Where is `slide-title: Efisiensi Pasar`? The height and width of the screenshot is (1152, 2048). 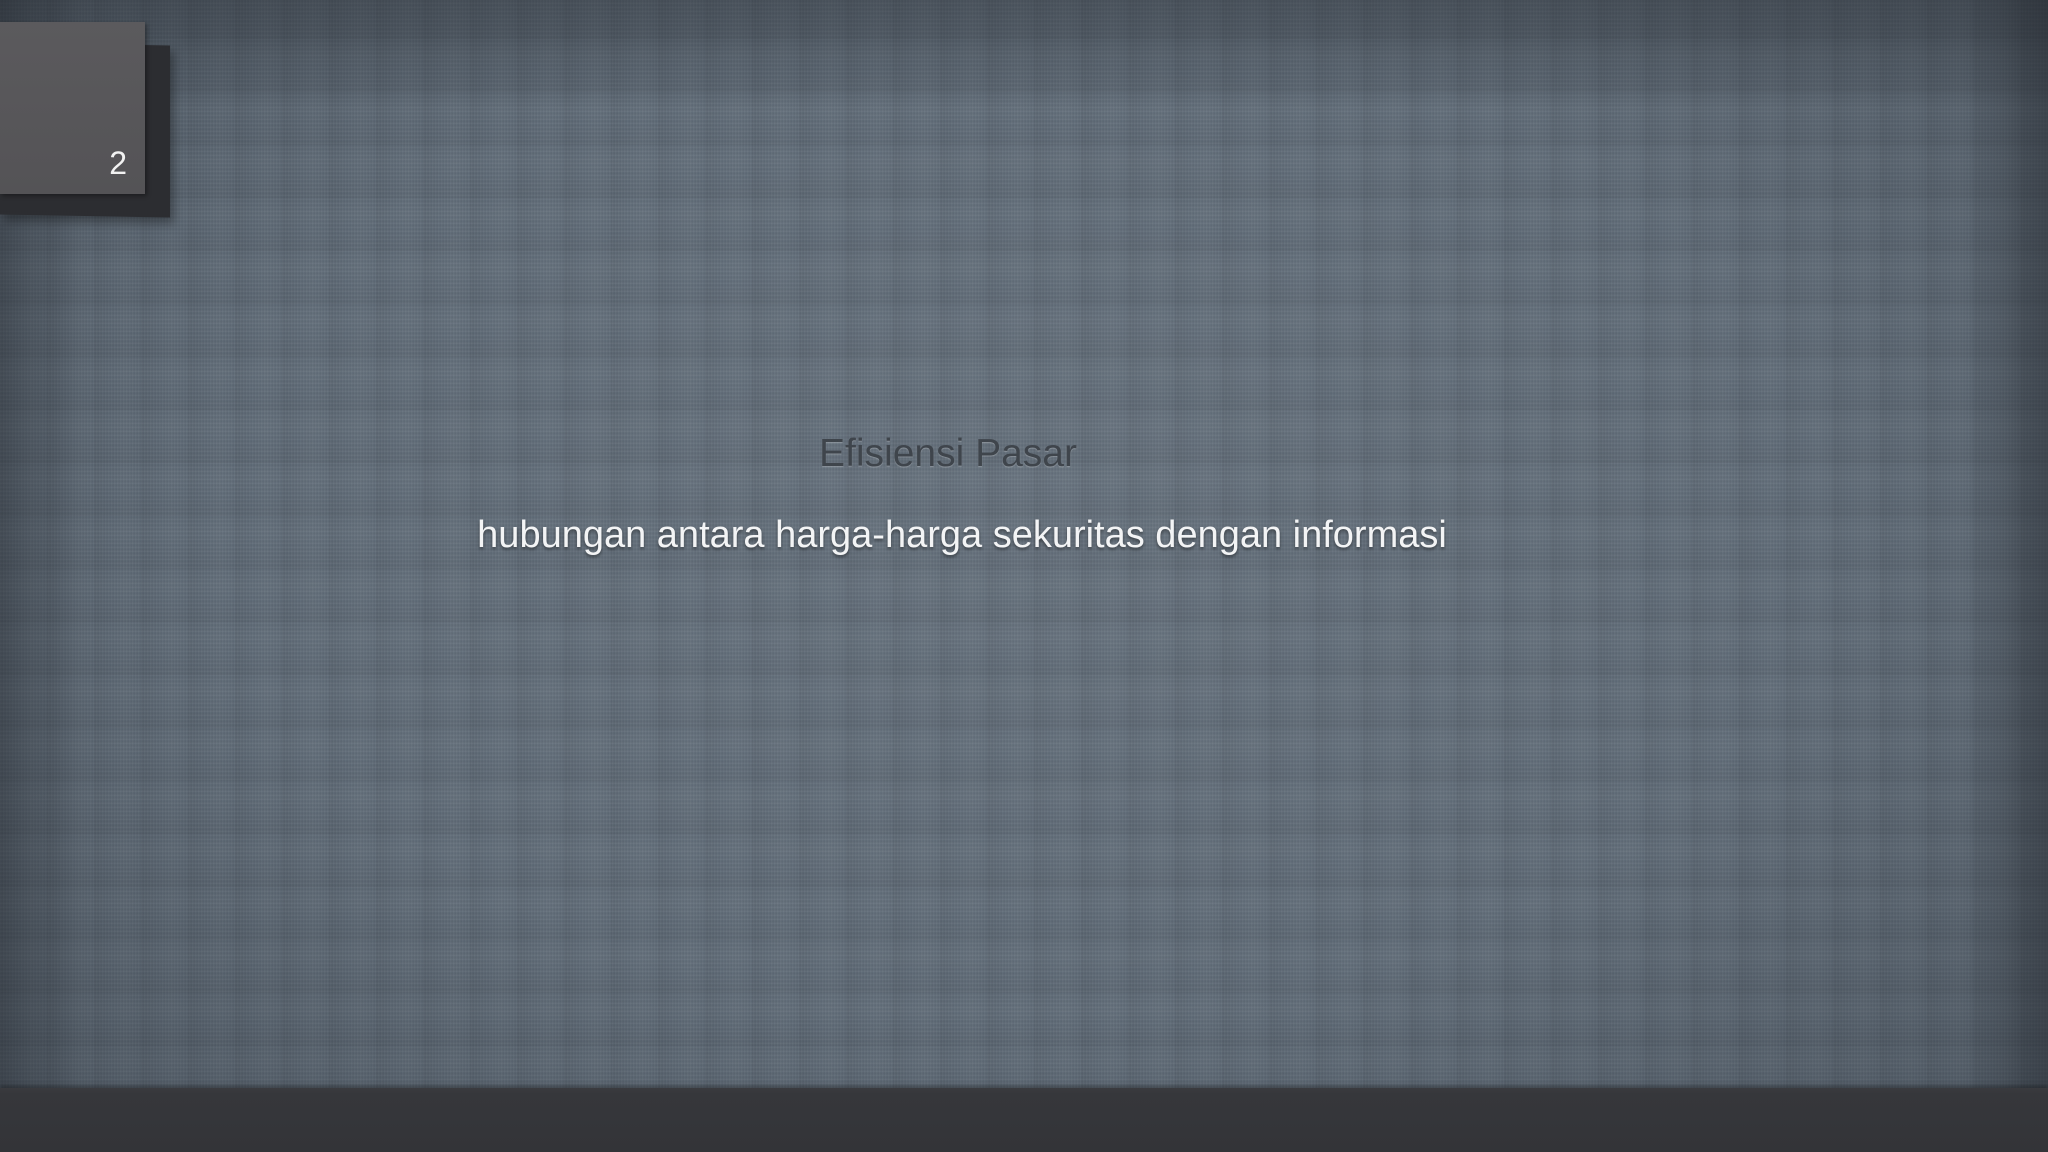 slide-title: Efisiensi Pasar is located at coordinates (948, 453).